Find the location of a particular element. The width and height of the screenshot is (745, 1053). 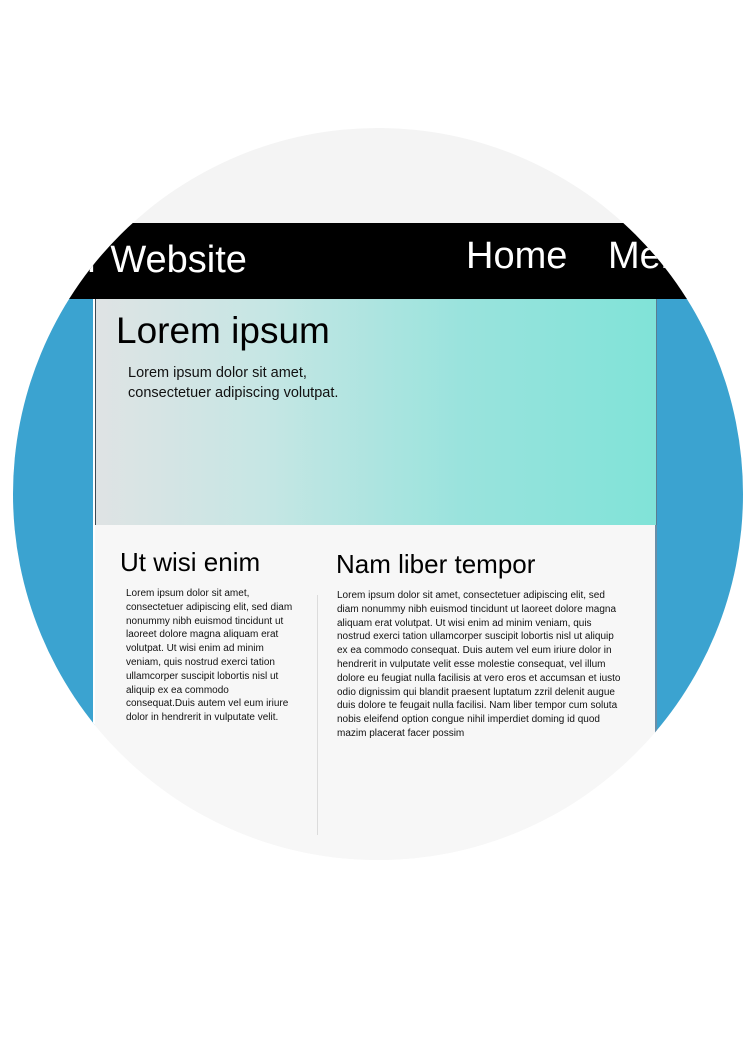

left-side-panel is located at coordinates (54, 579).